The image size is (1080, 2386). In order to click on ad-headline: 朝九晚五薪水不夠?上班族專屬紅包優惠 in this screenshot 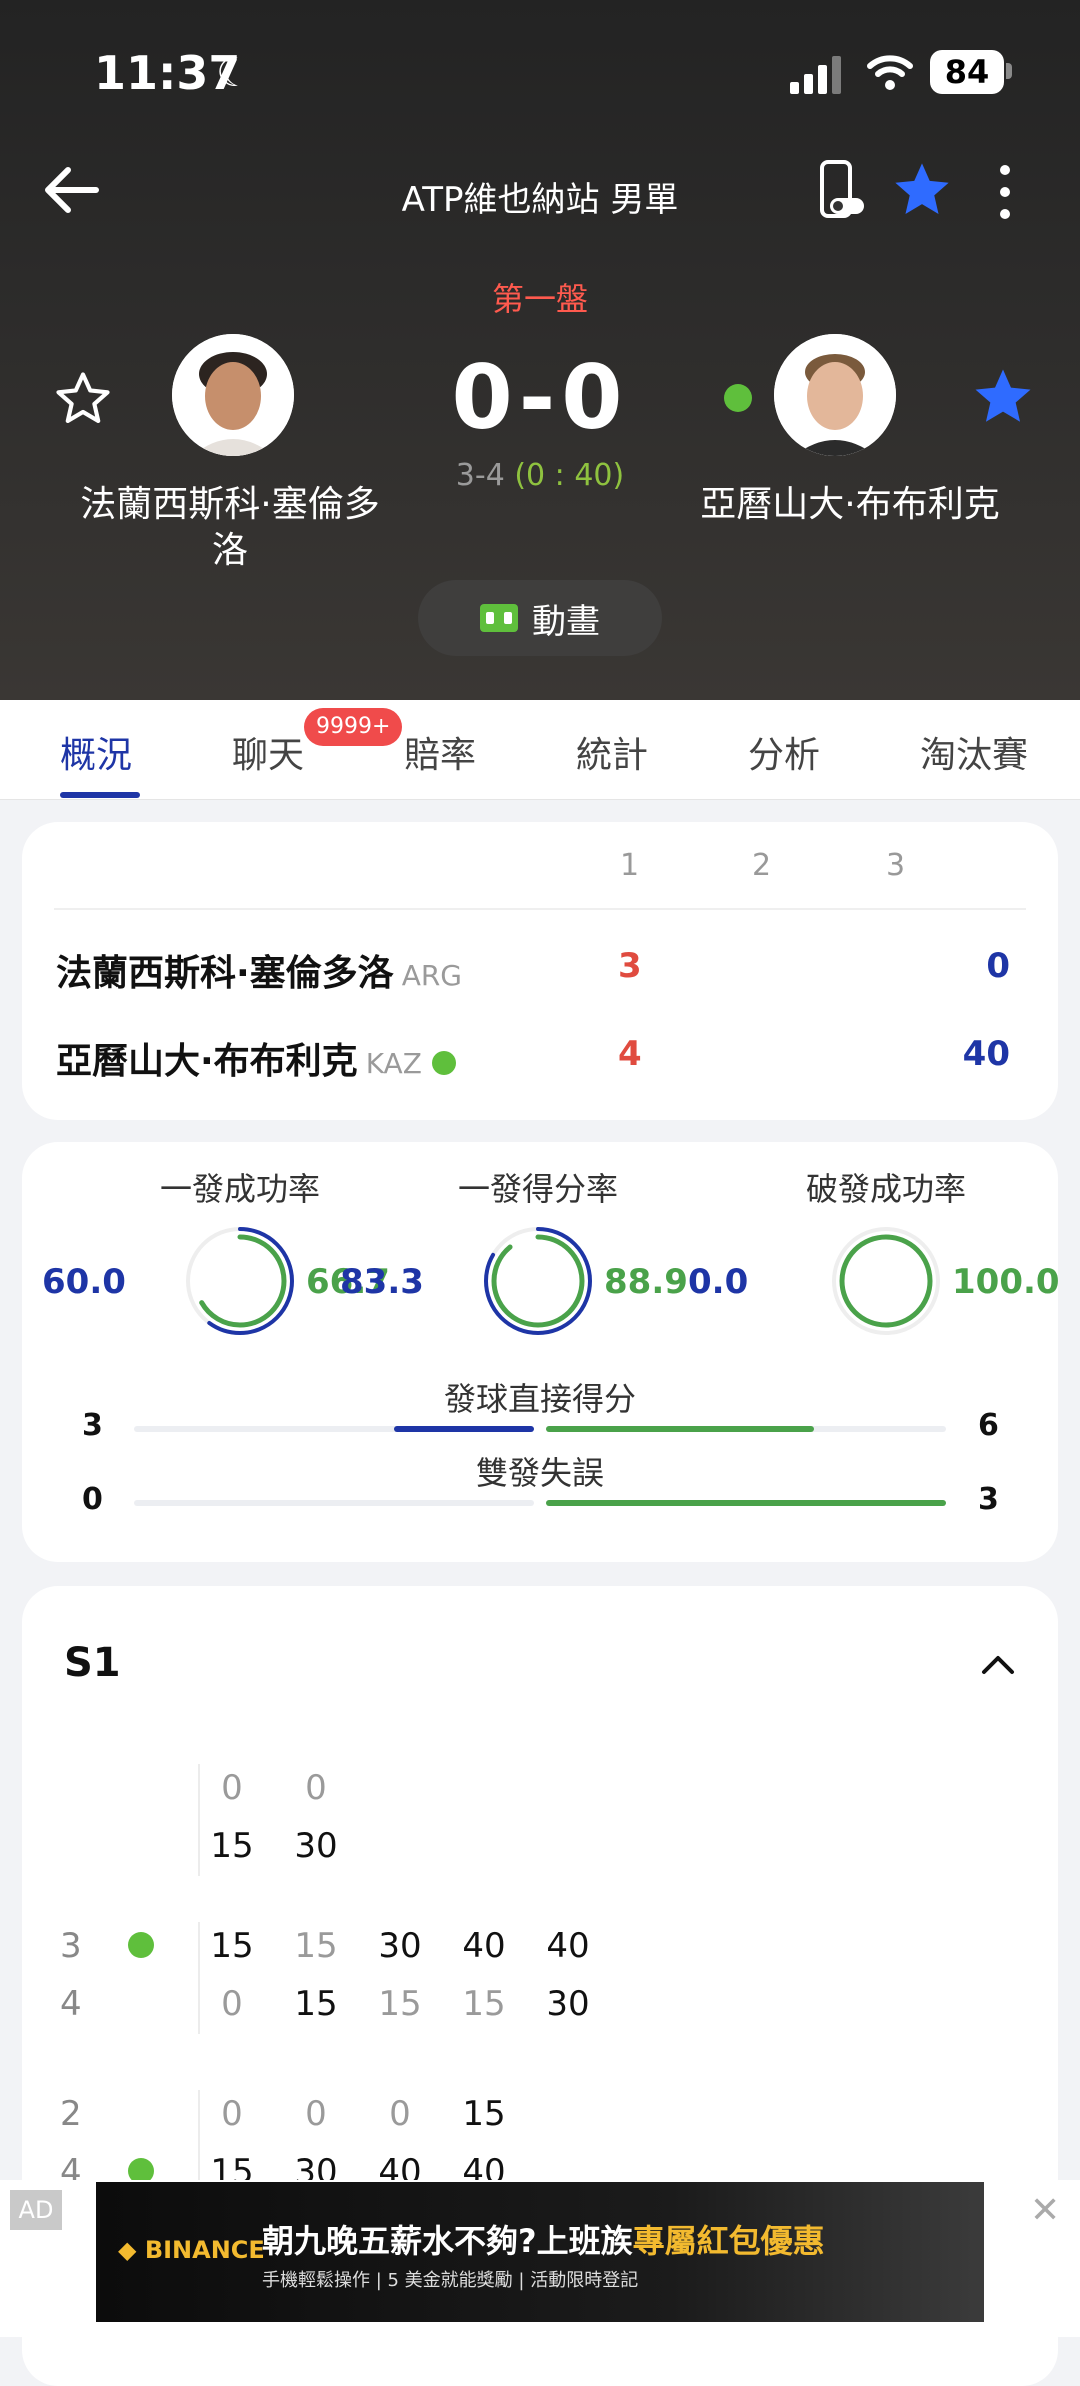, I will do `click(543, 2239)`.